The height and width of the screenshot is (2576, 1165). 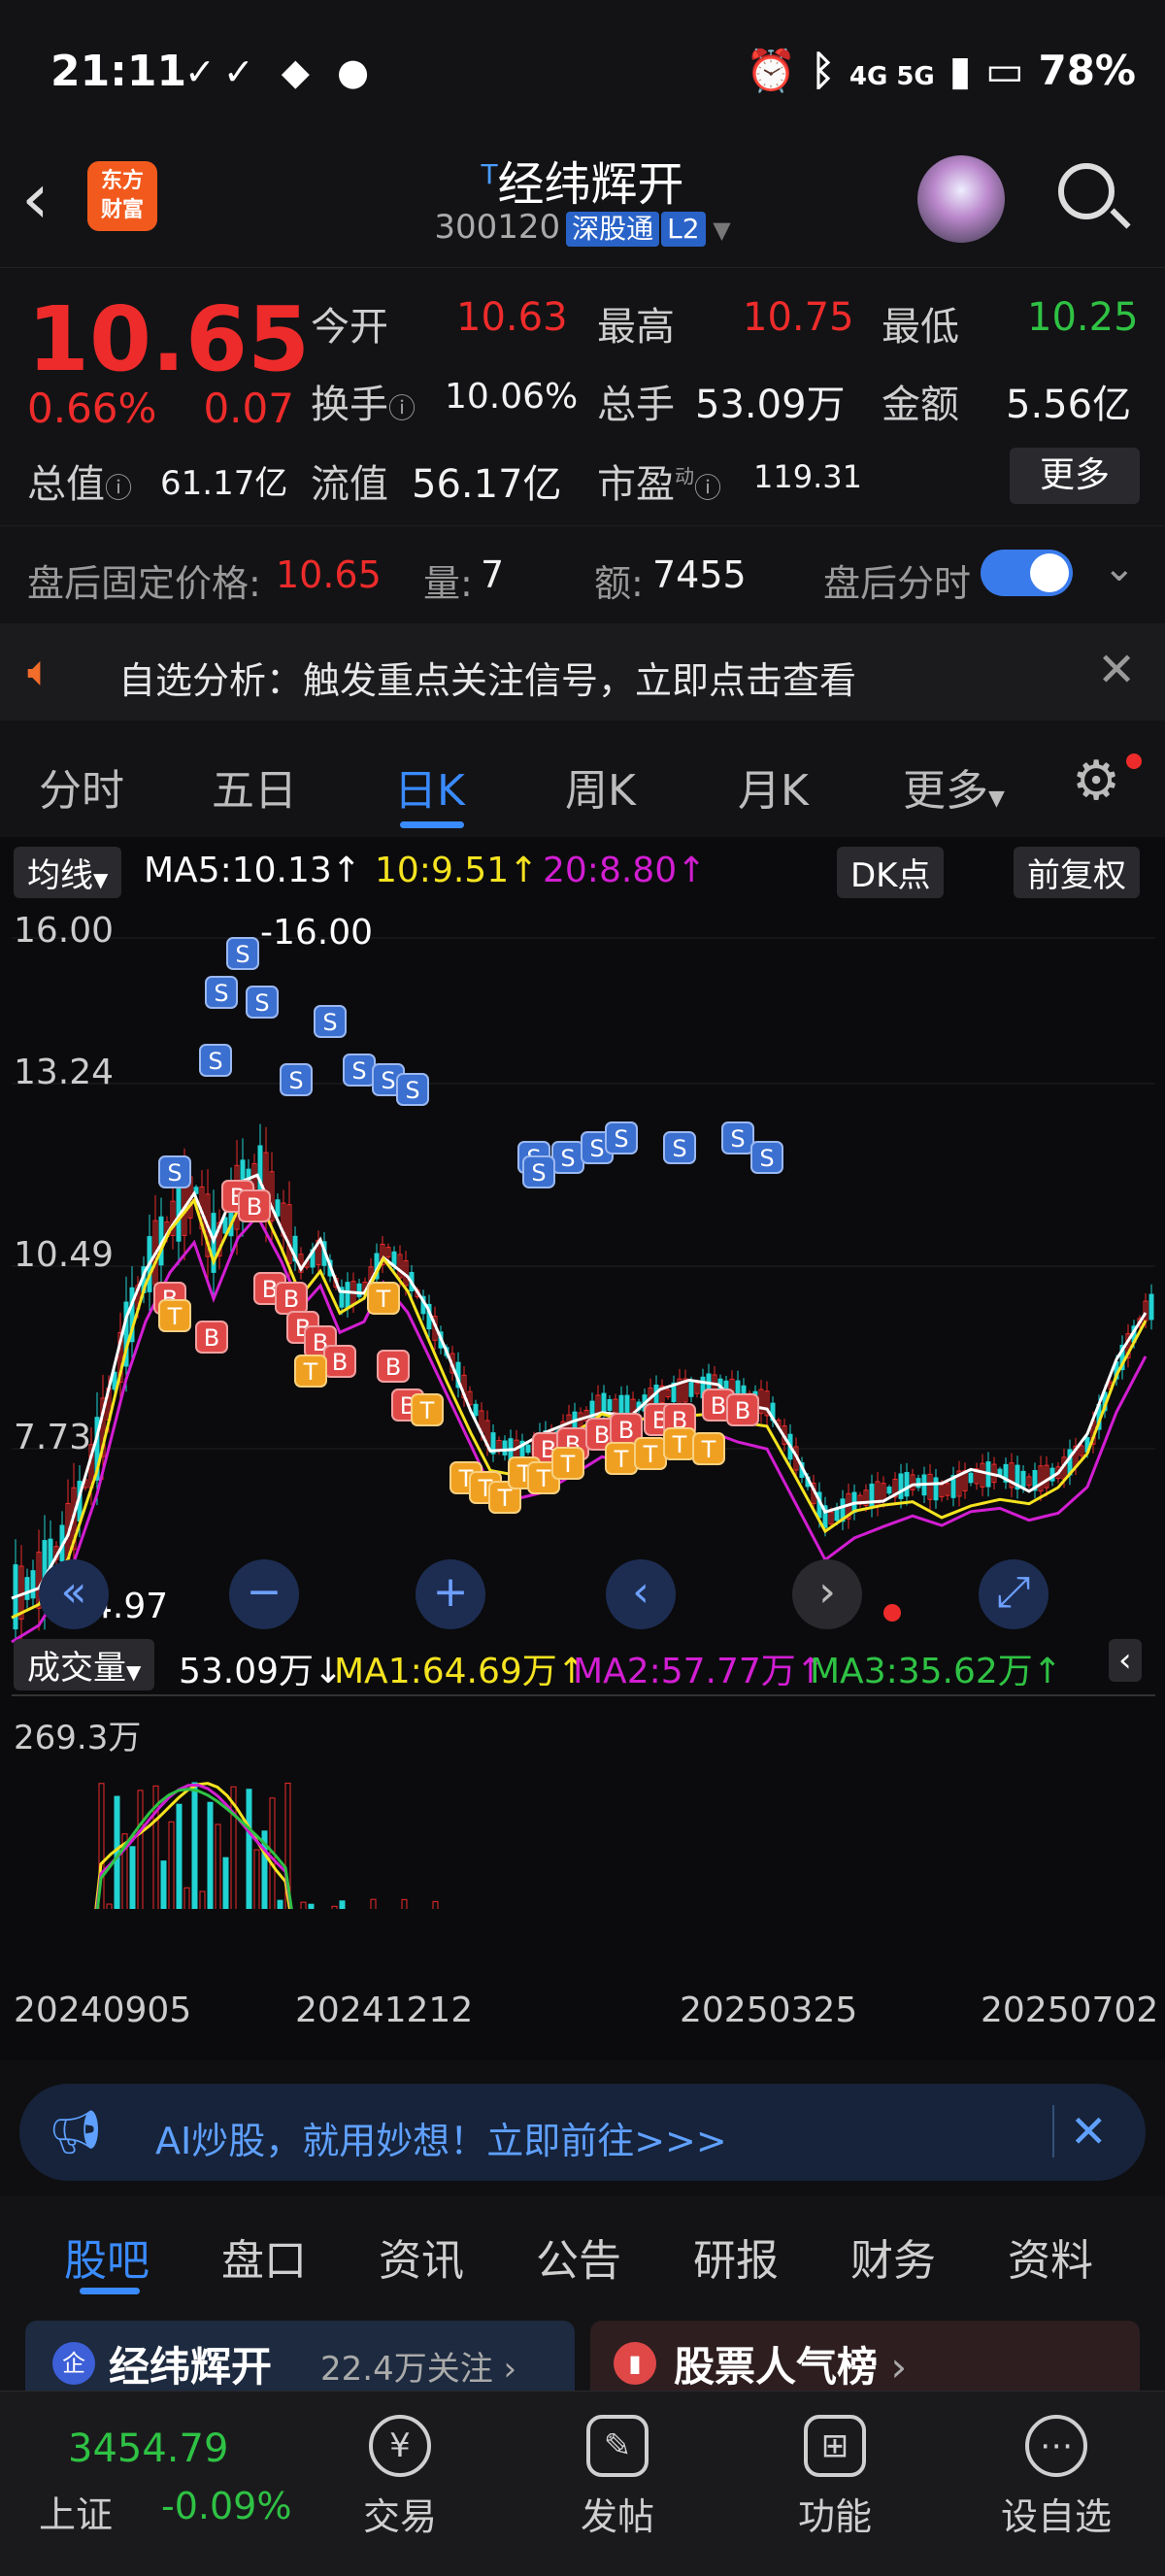 What do you see at coordinates (936, 1672) in the screenshot?
I see `vma3-label: MA3:35.62万↑` at bounding box center [936, 1672].